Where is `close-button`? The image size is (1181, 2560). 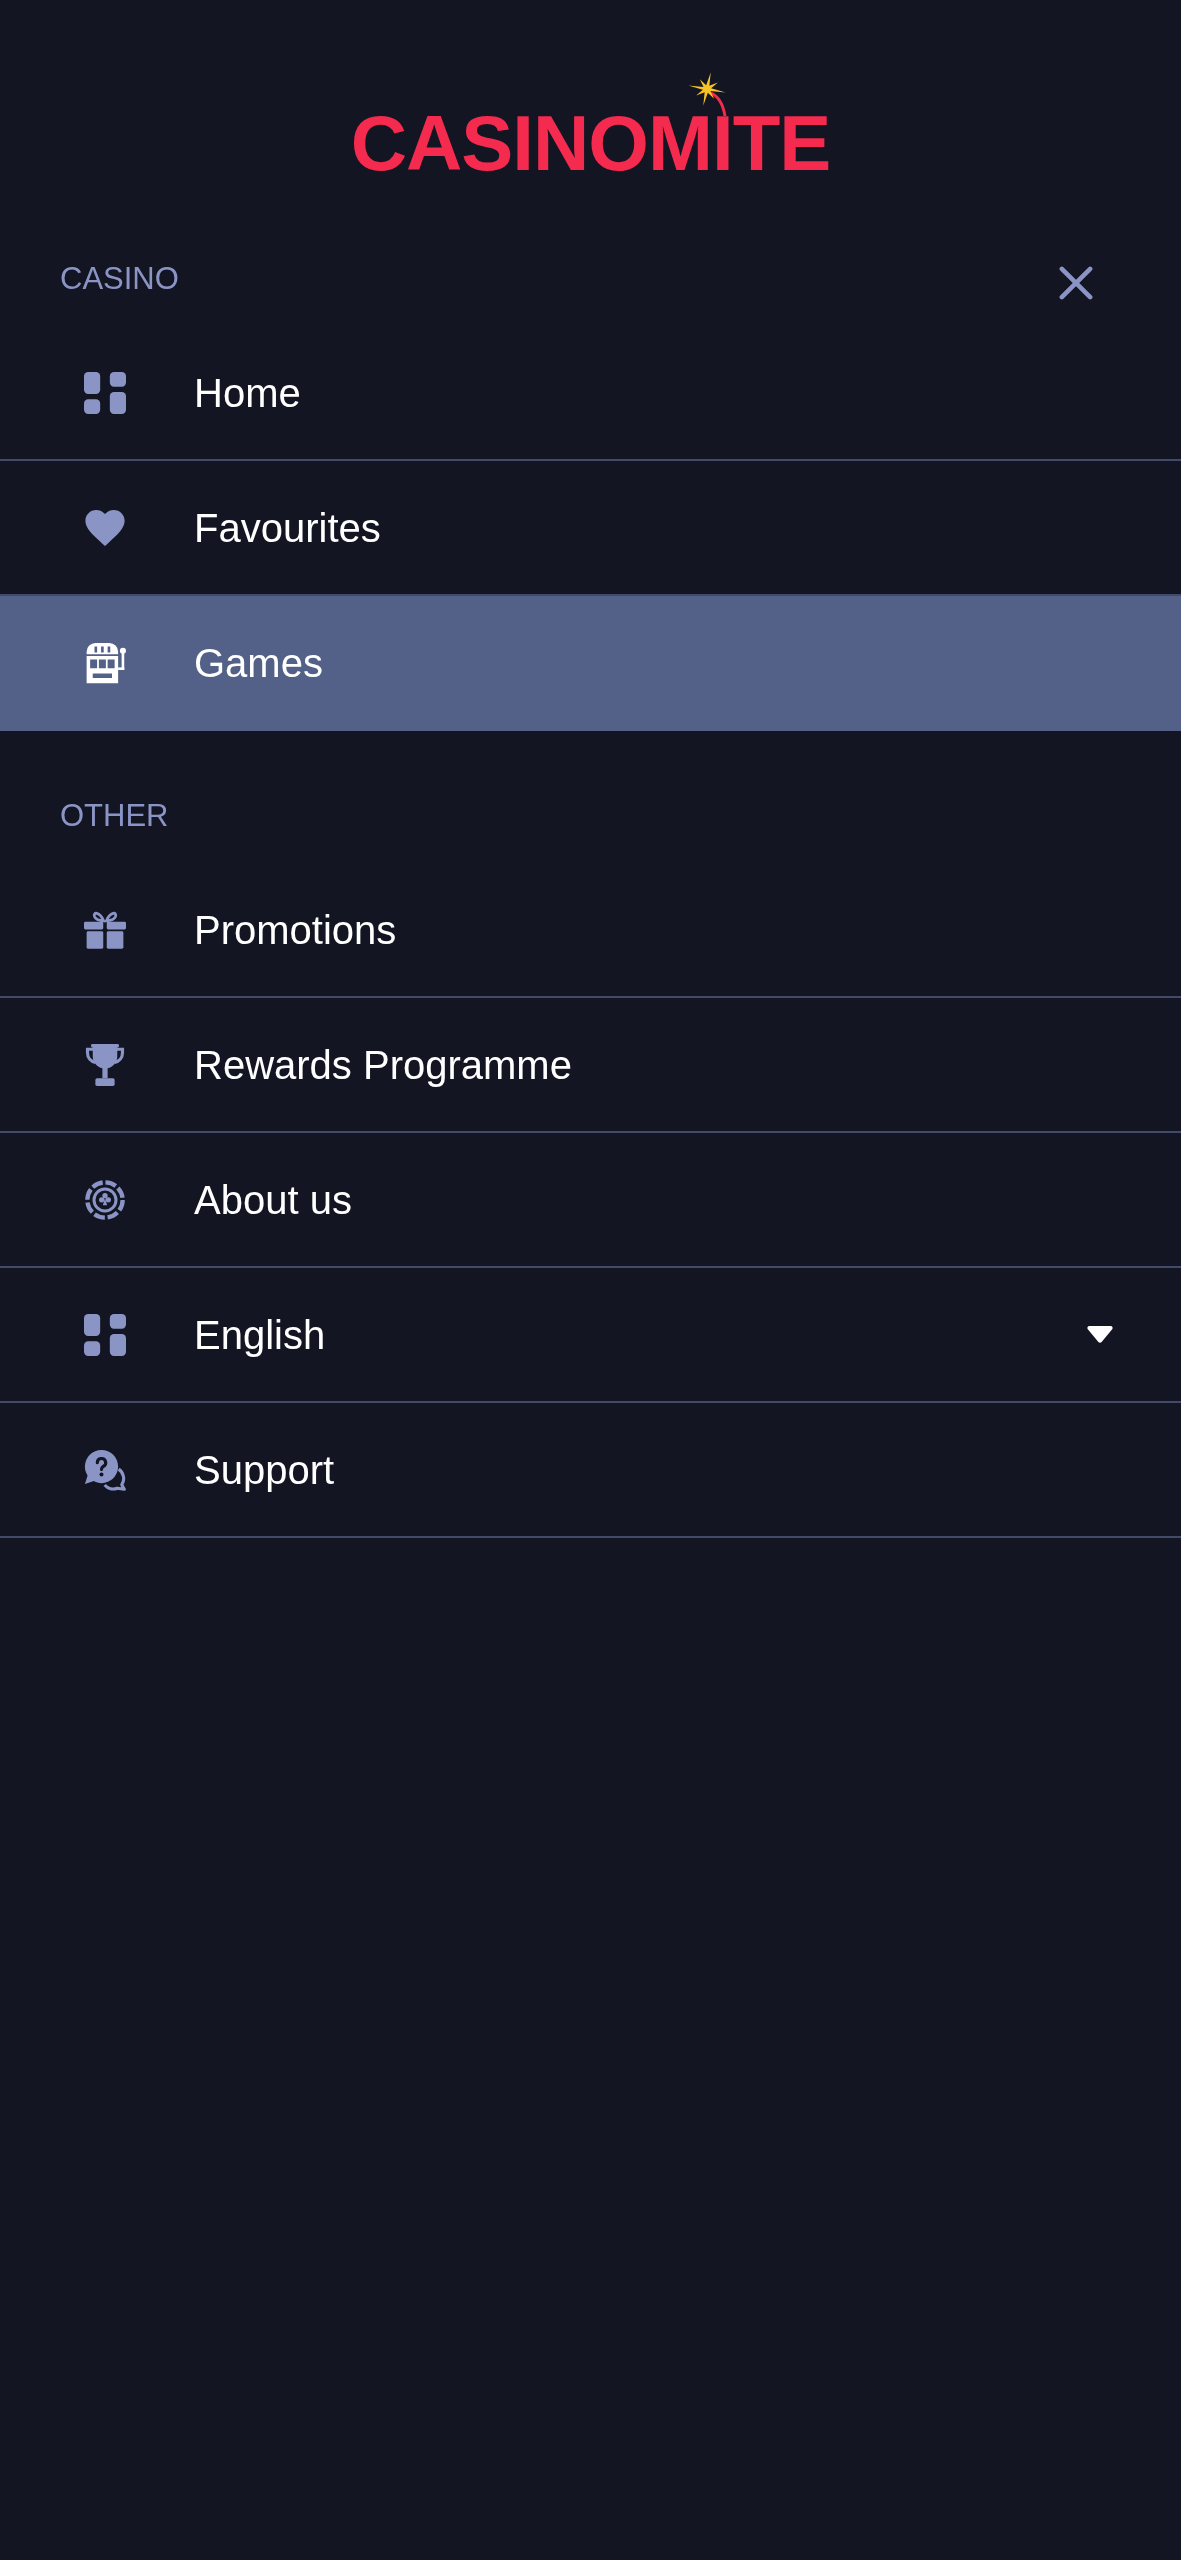 close-button is located at coordinates (1076, 283).